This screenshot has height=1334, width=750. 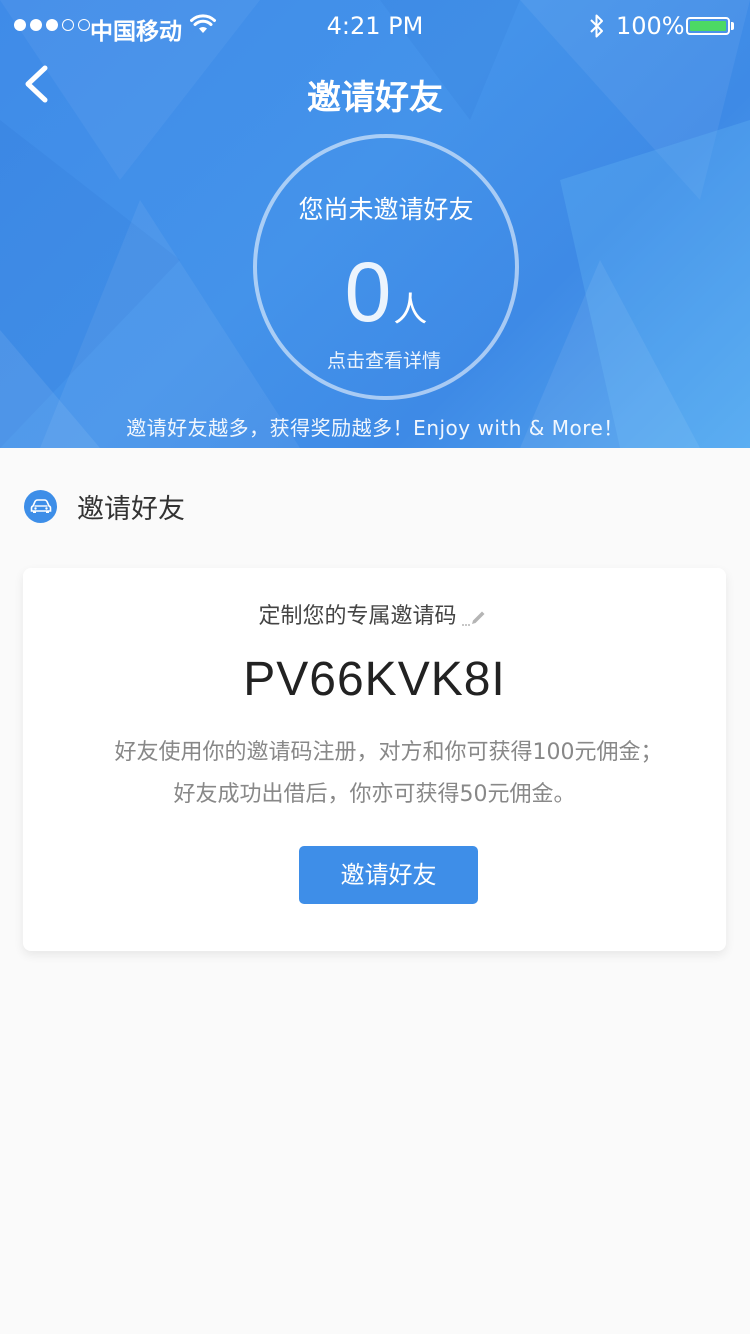 I want to click on battery-percentage: 100%, so click(x=650, y=26).